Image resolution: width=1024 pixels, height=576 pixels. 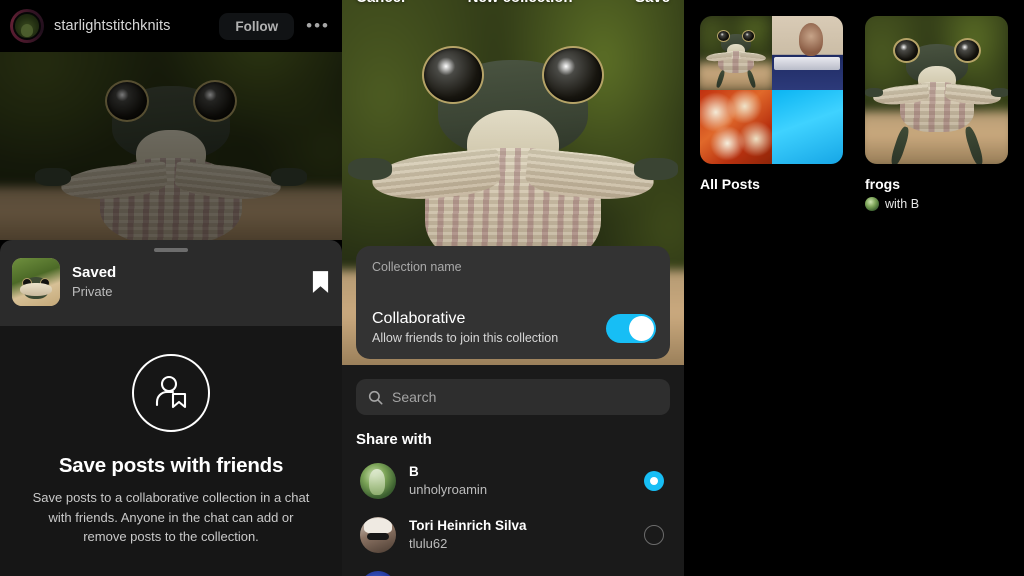 I want to click on saved-privacy-label: Private, so click(x=92, y=291).